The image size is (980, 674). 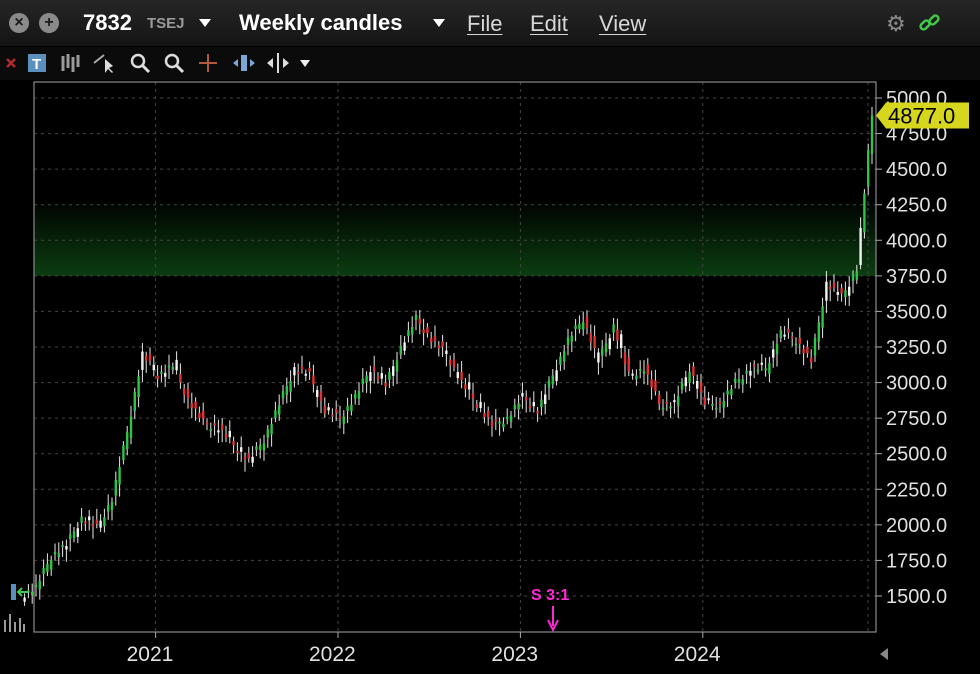 What do you see at coordinates (916, 561) in the screenshot?
I see `y-tick-label: 1750.0` at bounding box center [916, 561].